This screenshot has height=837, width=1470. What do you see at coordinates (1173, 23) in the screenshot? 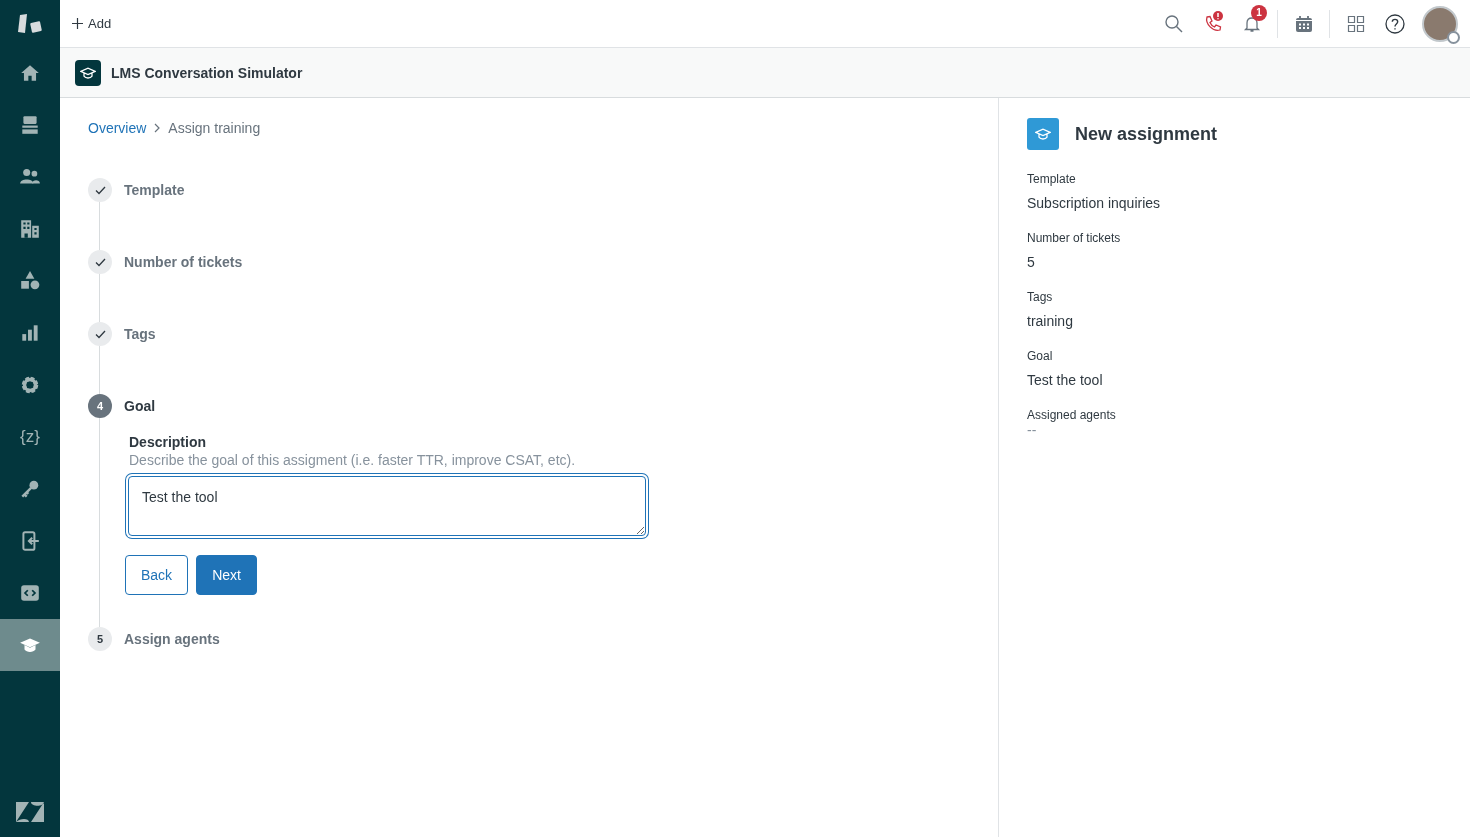
I see `search-icon` at bounding box center [1173, 23].